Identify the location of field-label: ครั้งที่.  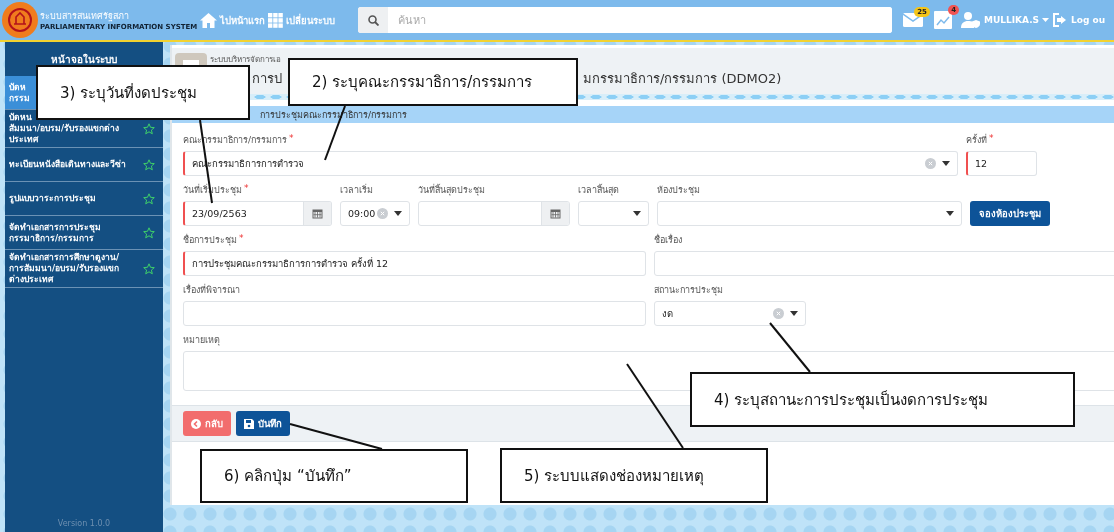
(976, 140).